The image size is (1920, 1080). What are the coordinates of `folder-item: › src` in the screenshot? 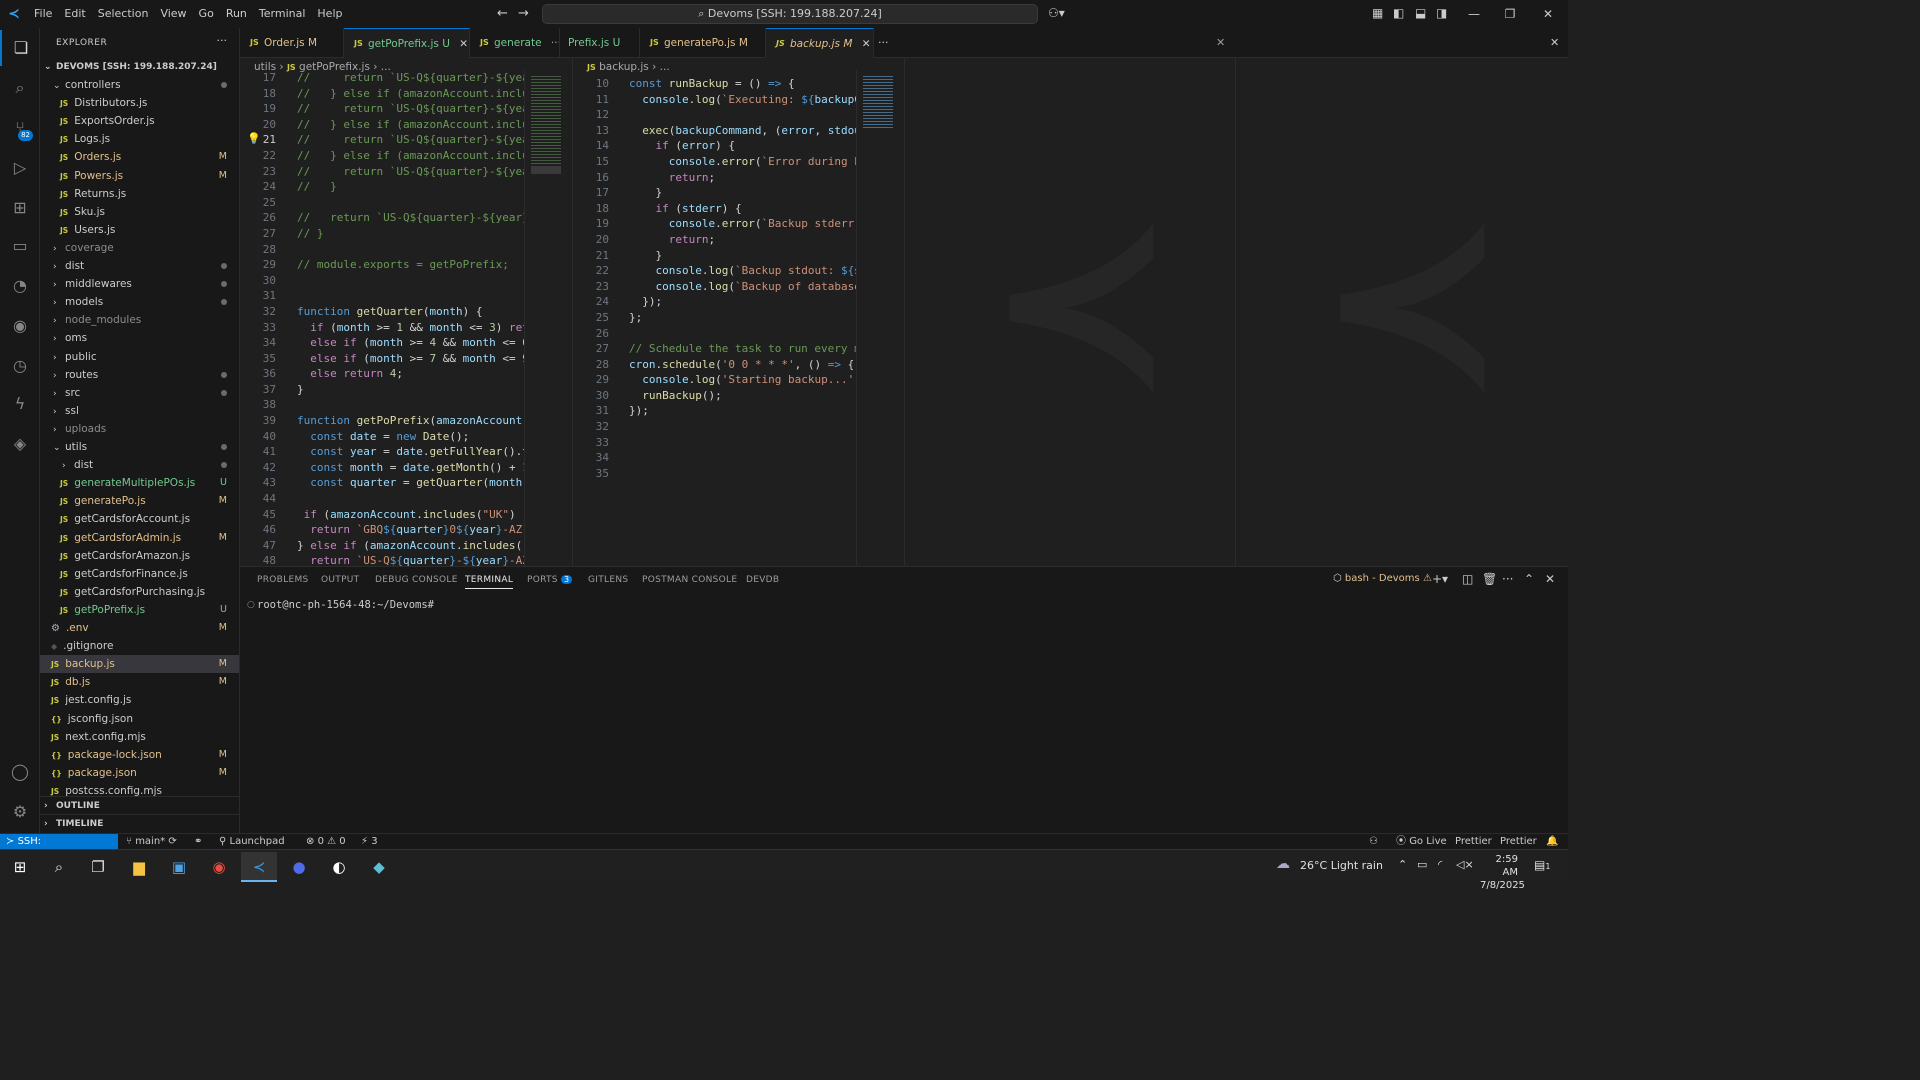 It's located at (139, 393).